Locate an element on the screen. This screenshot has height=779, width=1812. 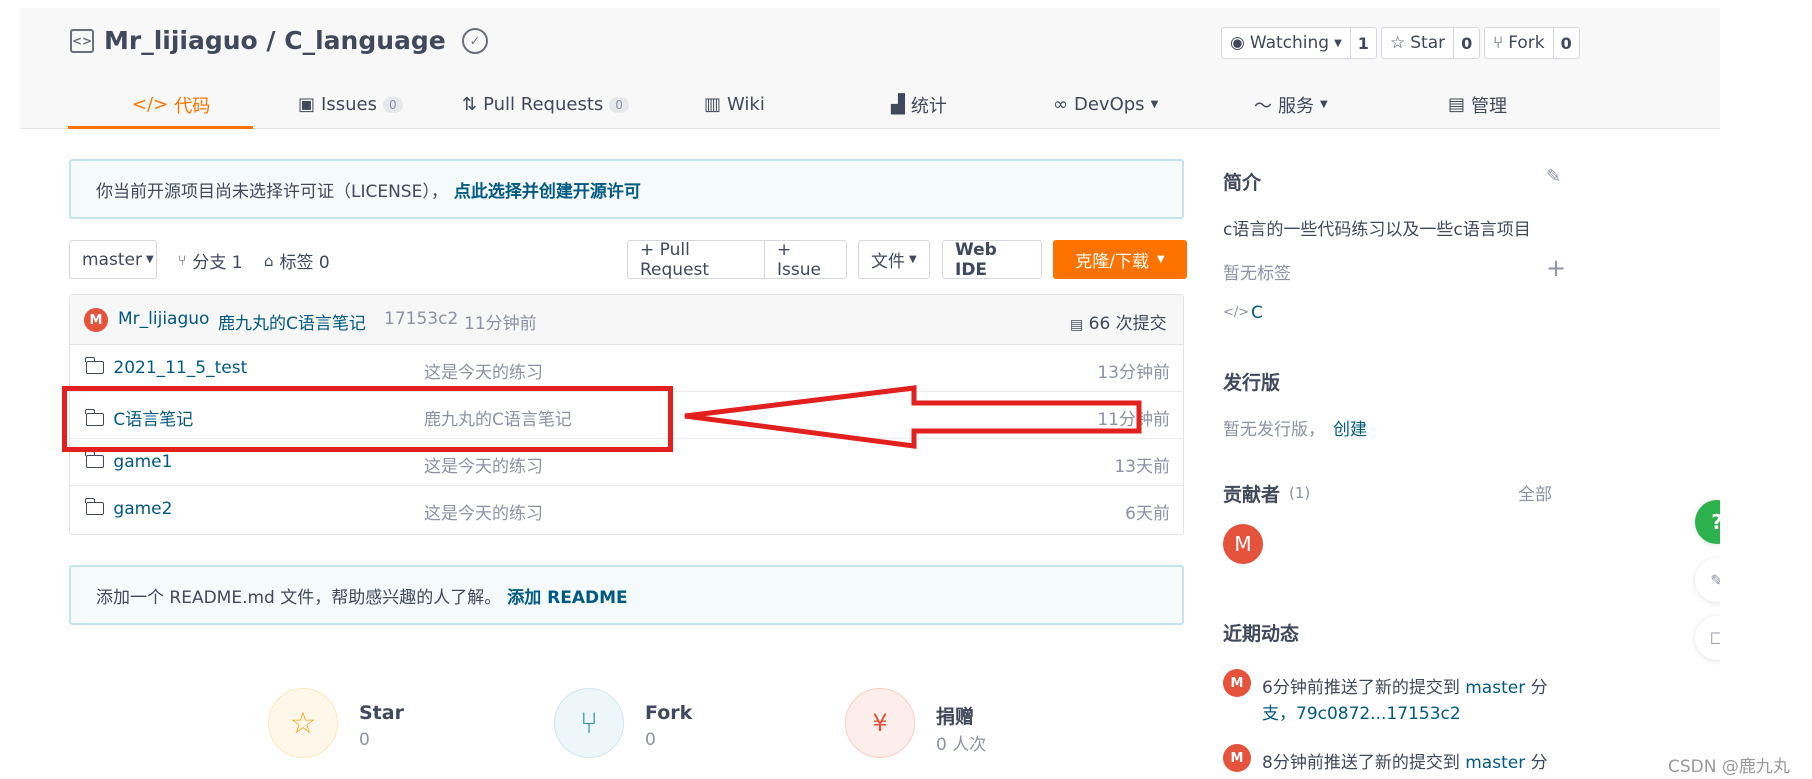
branches-link: ⑂ 分支 1 is located at coordinates (210, 261).